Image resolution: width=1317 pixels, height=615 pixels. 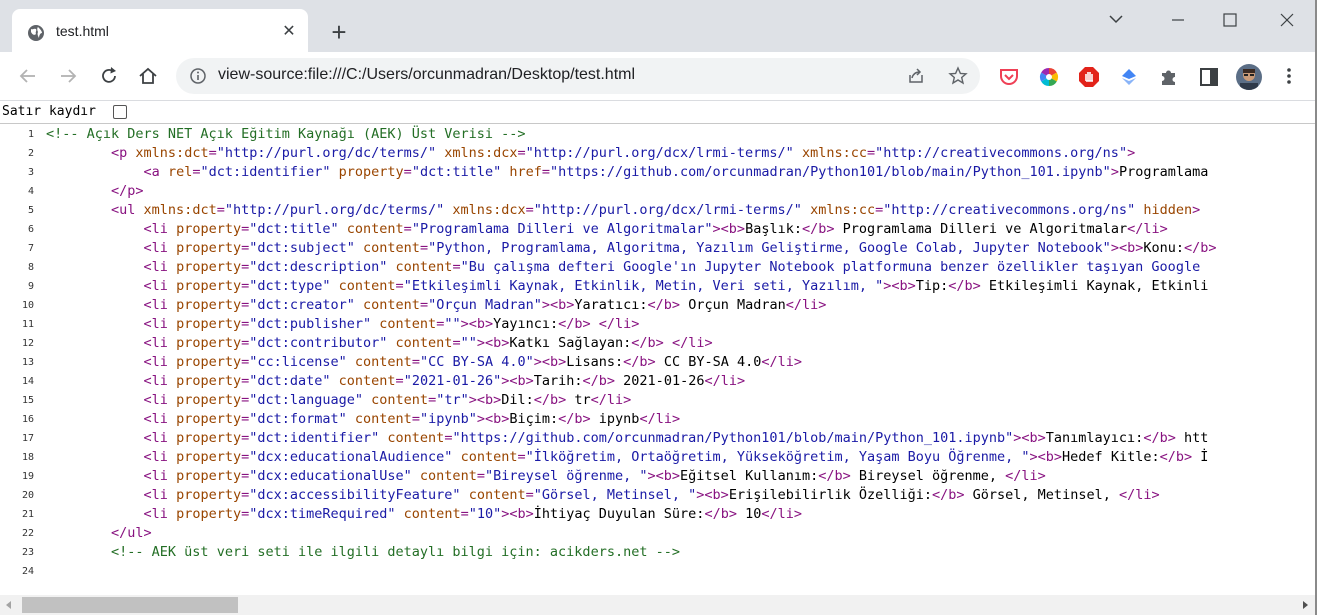 What do you see at coordinates (68, 76) in the screenshot?
I see `forward-arrow-icon` at bounding box center [68, 76].